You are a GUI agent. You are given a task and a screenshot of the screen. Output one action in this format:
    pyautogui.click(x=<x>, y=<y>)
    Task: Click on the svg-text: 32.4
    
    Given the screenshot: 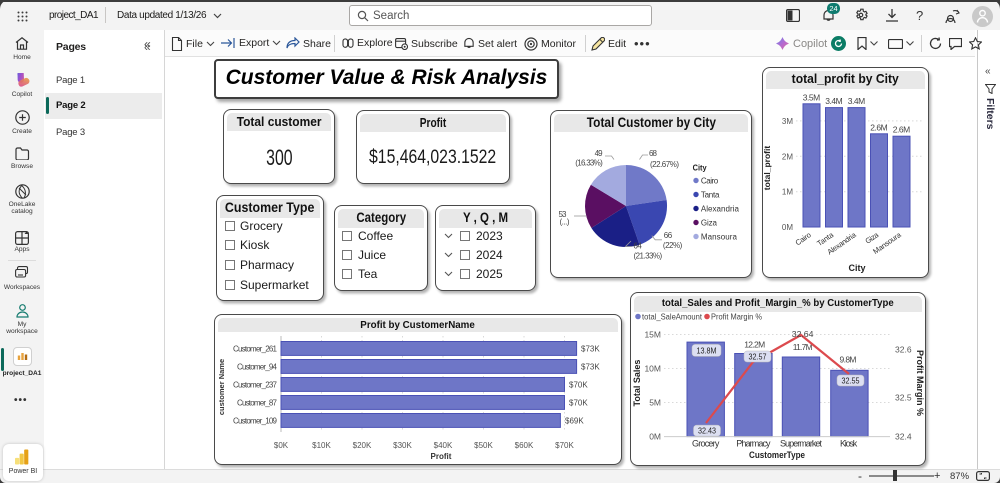 What is the action you would take?
    pyautogui.click(x=903, y=437)
    